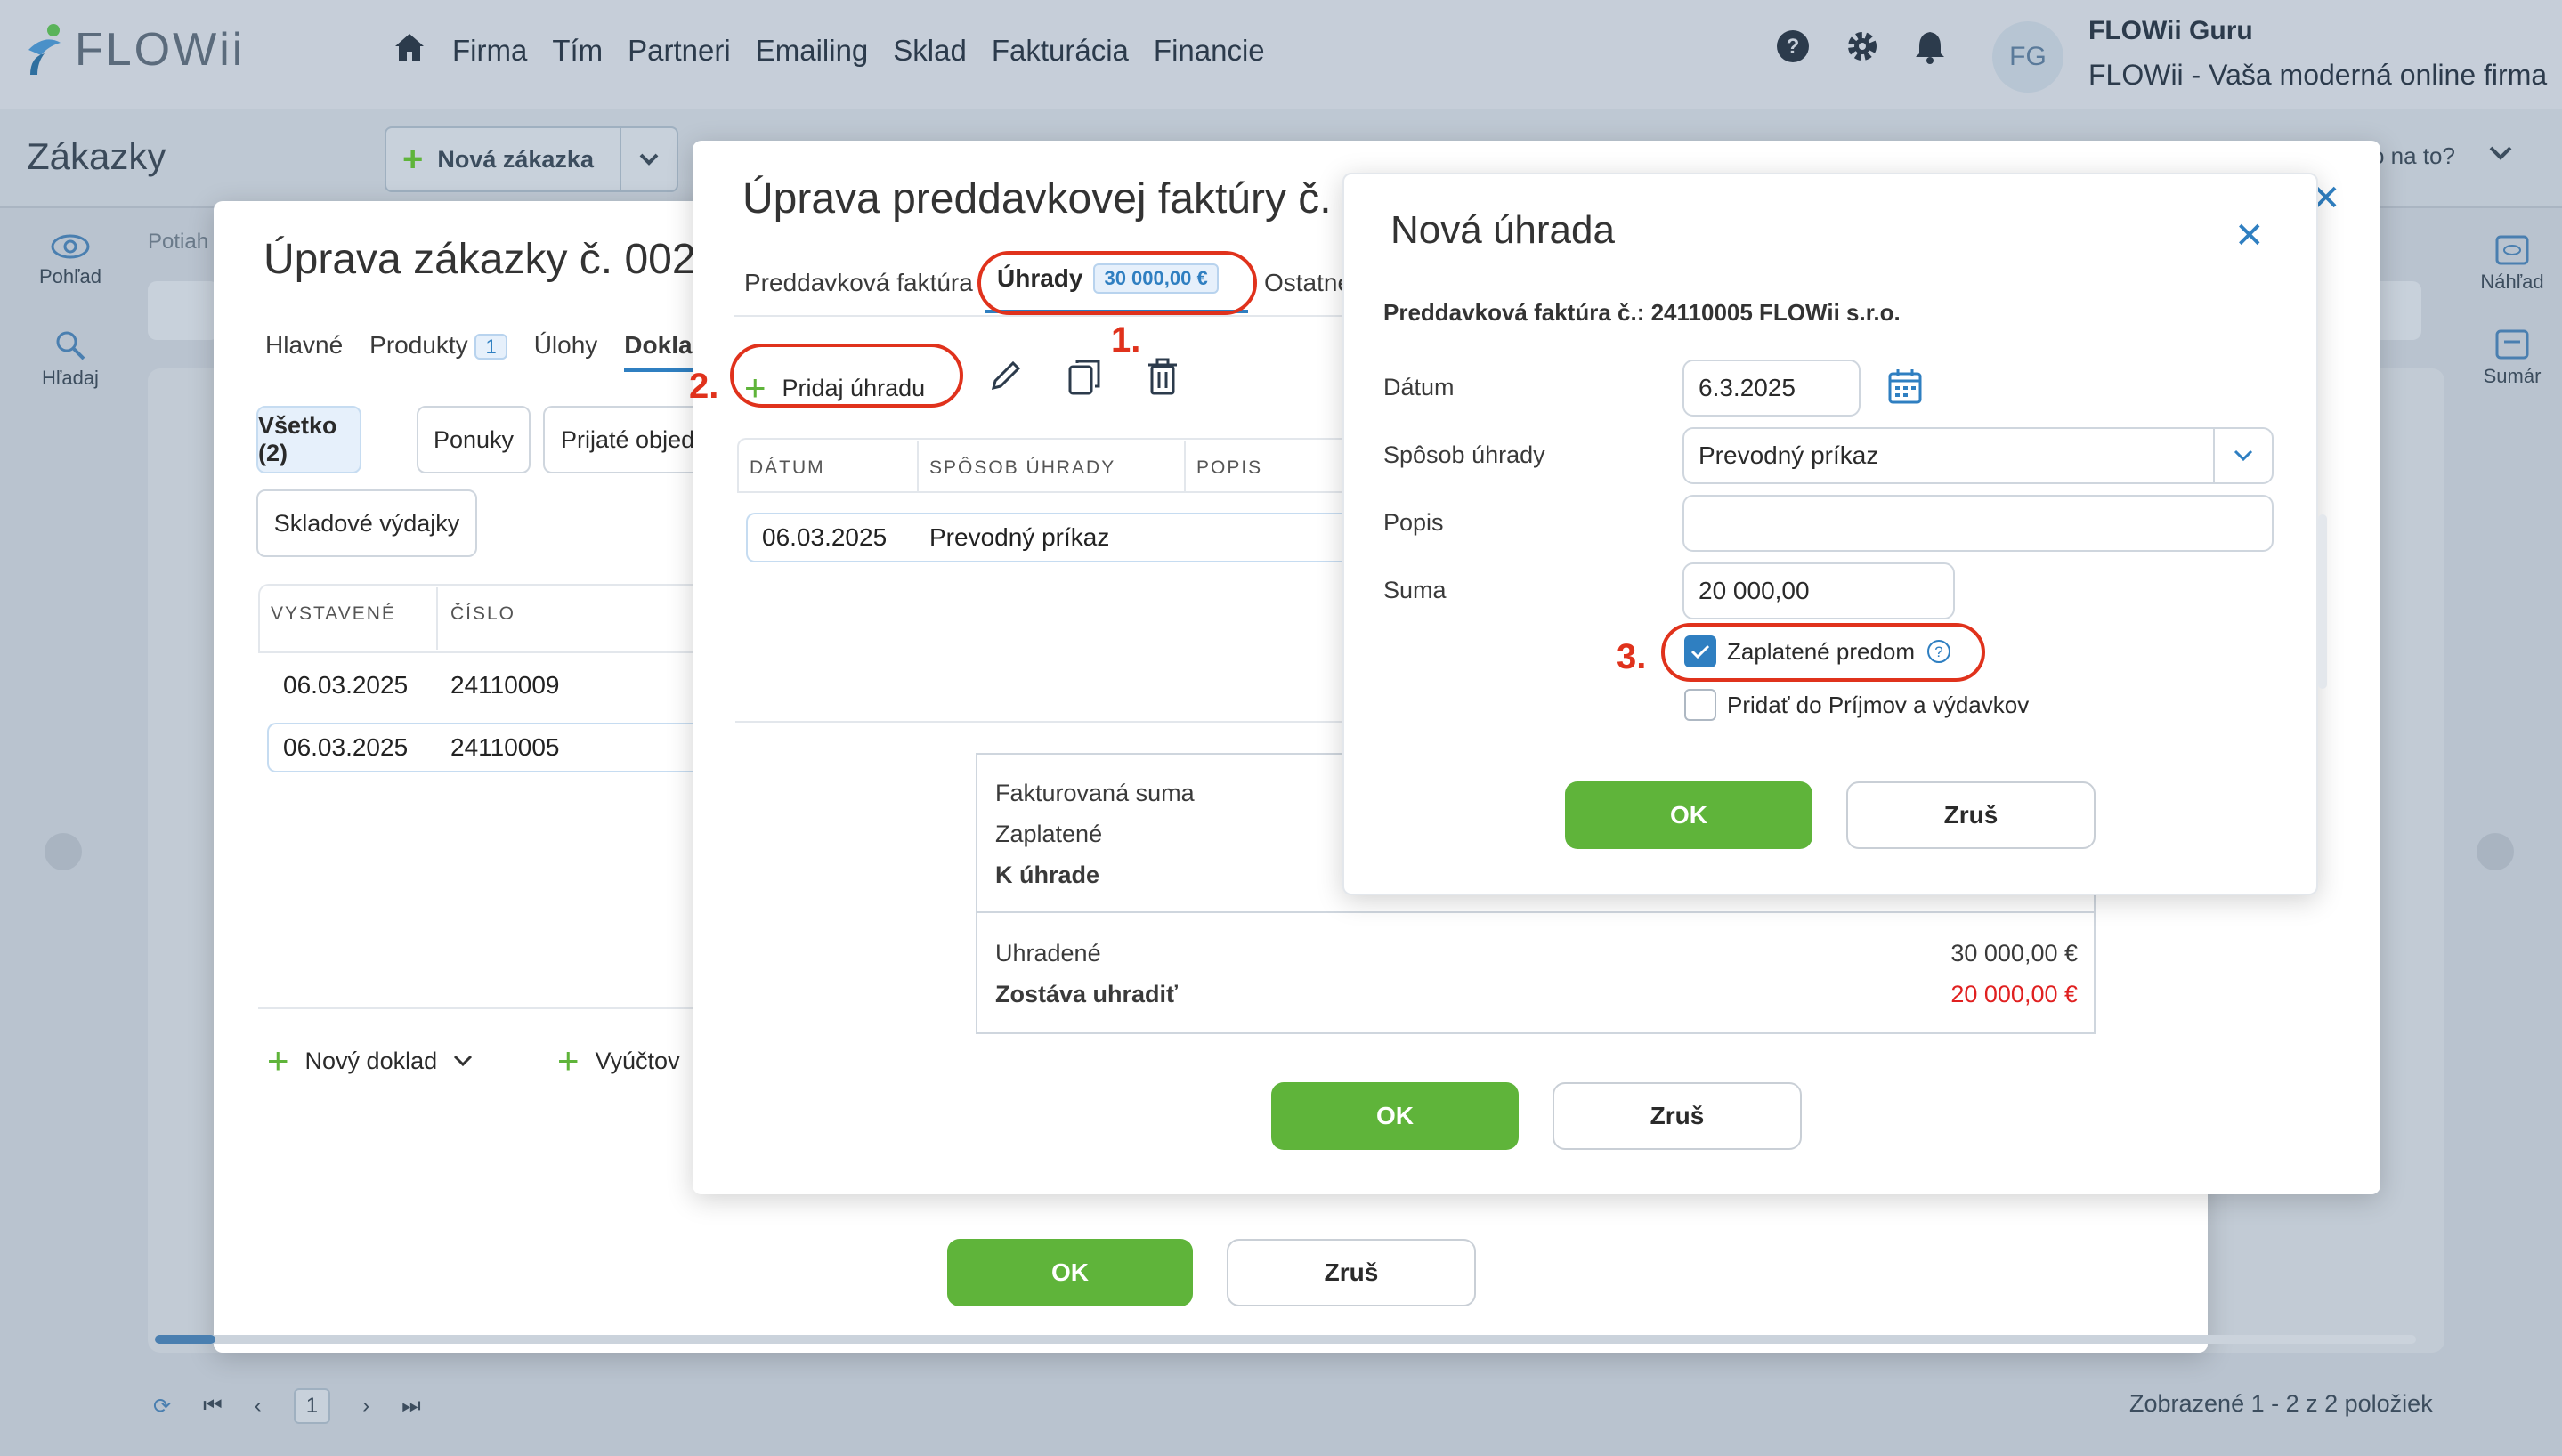 Image resolution: width=2562 pixels, height=1456 pixels. Describe the element at coordinates (96, 156) in the screenshot. I see `page-title: Zákazky` at that location.